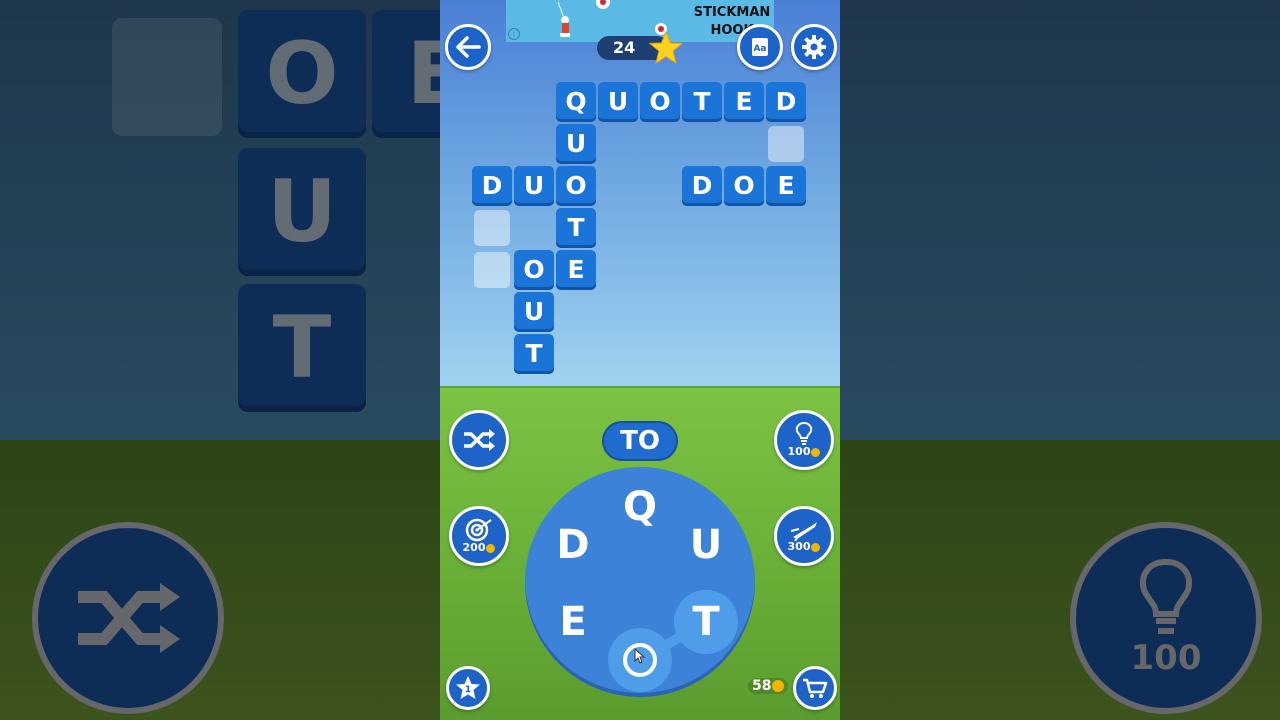 Image resolution: width=1280 pixels, height=720 pixels. I want to click on cursor-icon, so click(640, 656).